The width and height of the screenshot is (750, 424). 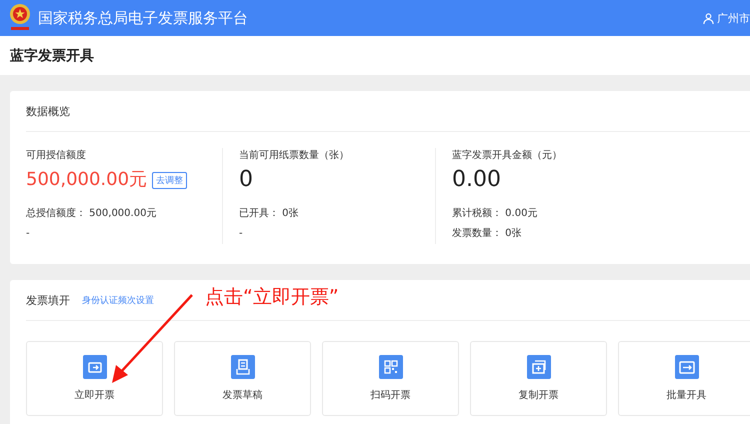 I want to click on settings-link: 身份认证频次设置, so click(x=118, y=300).